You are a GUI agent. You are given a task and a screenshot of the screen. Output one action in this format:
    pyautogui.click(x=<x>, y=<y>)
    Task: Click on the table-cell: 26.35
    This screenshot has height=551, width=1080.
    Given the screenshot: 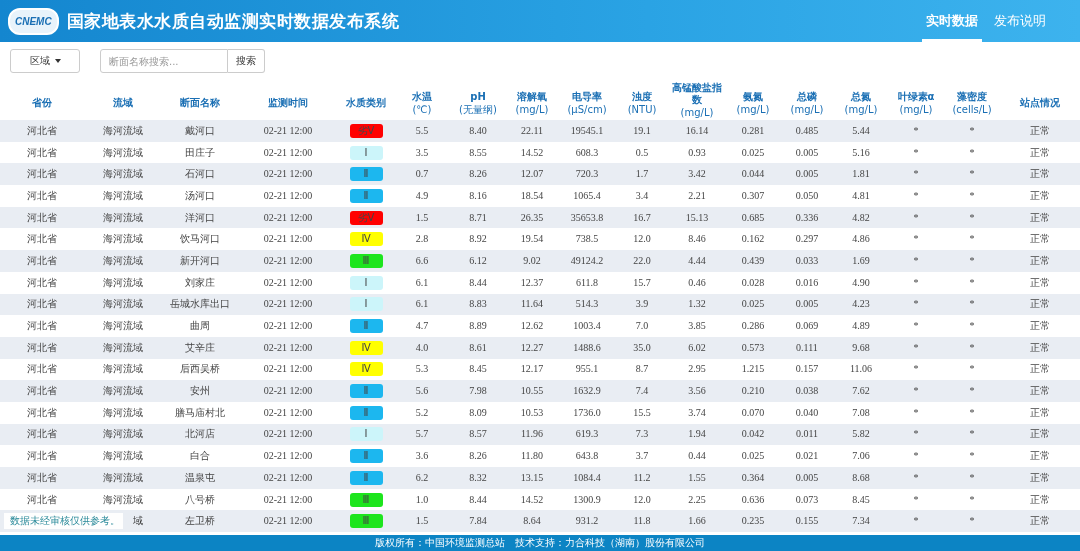 What is the action you would take?
    pyautogui.click(x=532, y=217)
    